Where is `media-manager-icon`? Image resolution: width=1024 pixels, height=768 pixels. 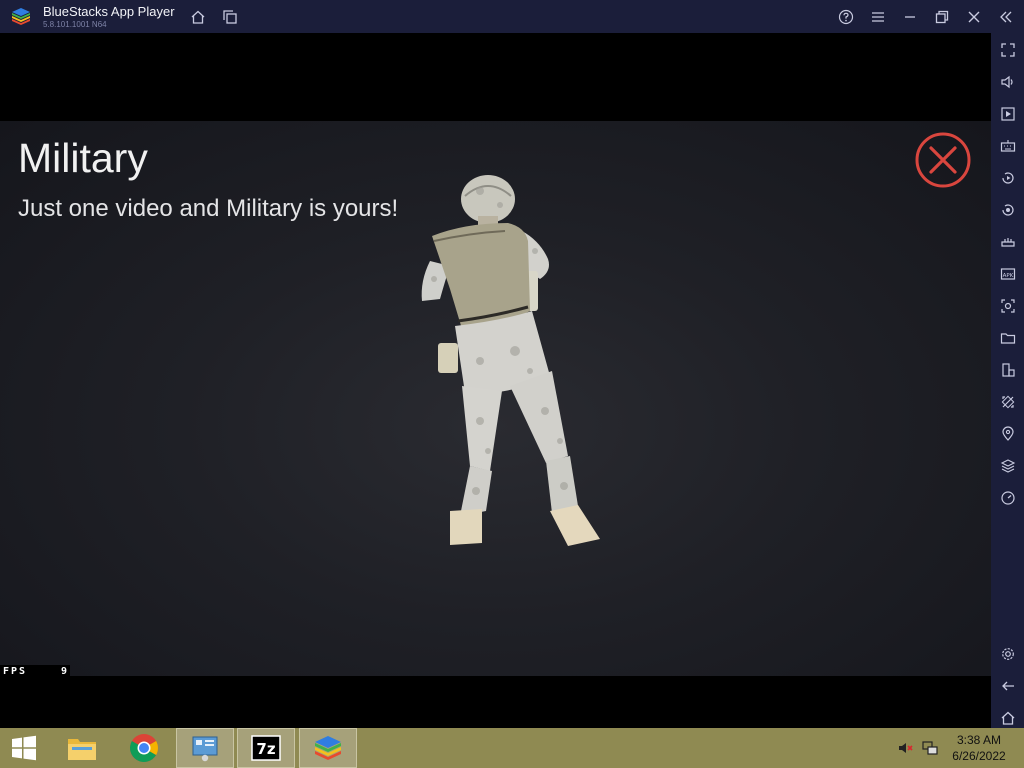
media-manager-icon is located at coordinates (1007, 114).